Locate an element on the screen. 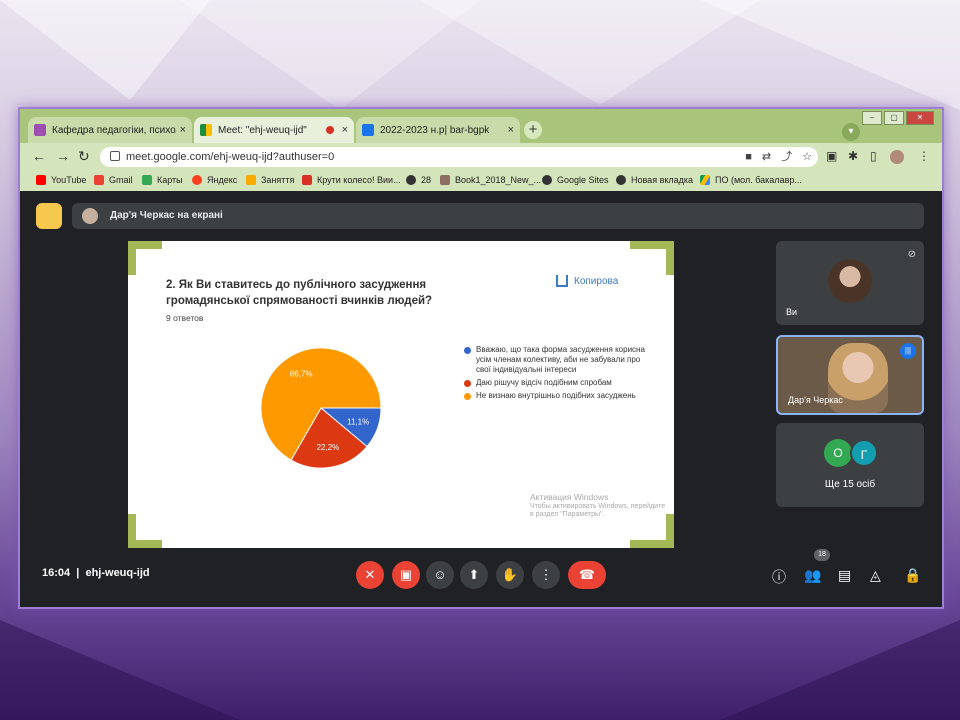  reload-icon: ↻ is located at coordinates (84, 156).